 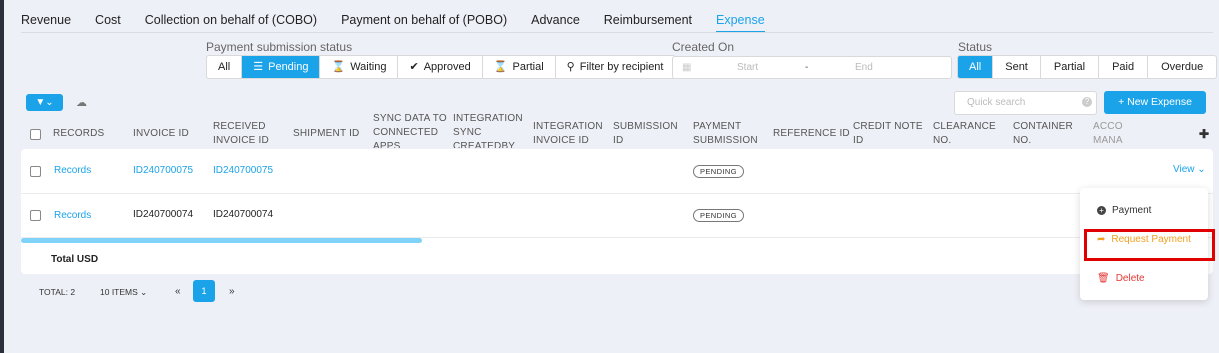 What do you see at coordinates (204, 291) in the screenshot?
I see `page-1-button: 1` at bounding box center [204, 291].